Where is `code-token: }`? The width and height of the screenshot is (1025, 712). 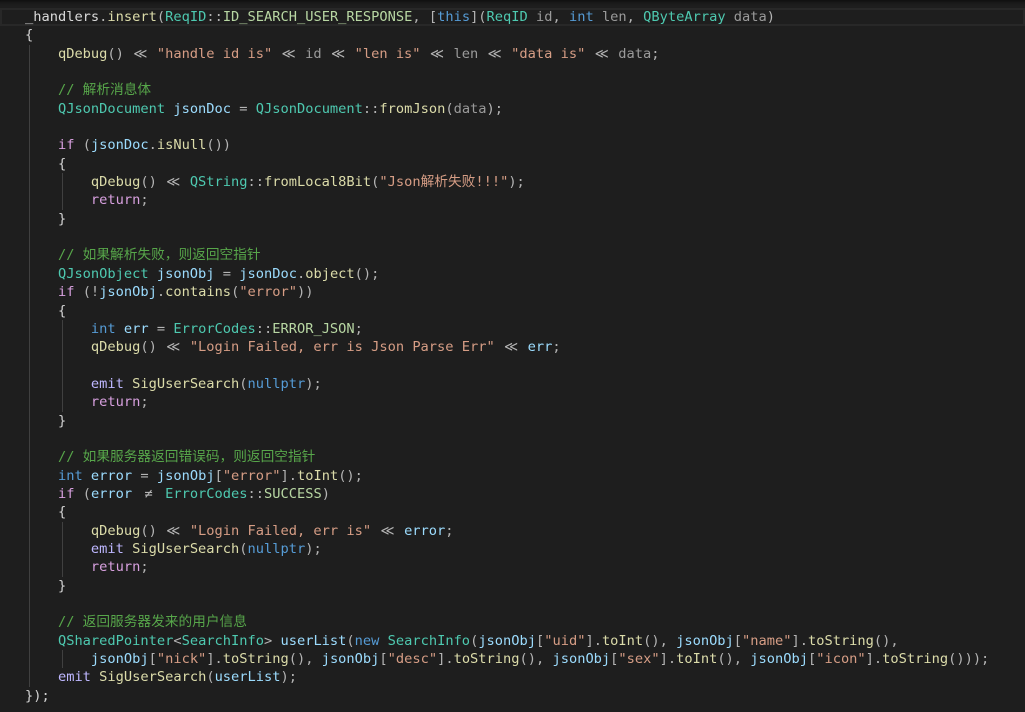 code-token: } is located at coordinates (46, 420).